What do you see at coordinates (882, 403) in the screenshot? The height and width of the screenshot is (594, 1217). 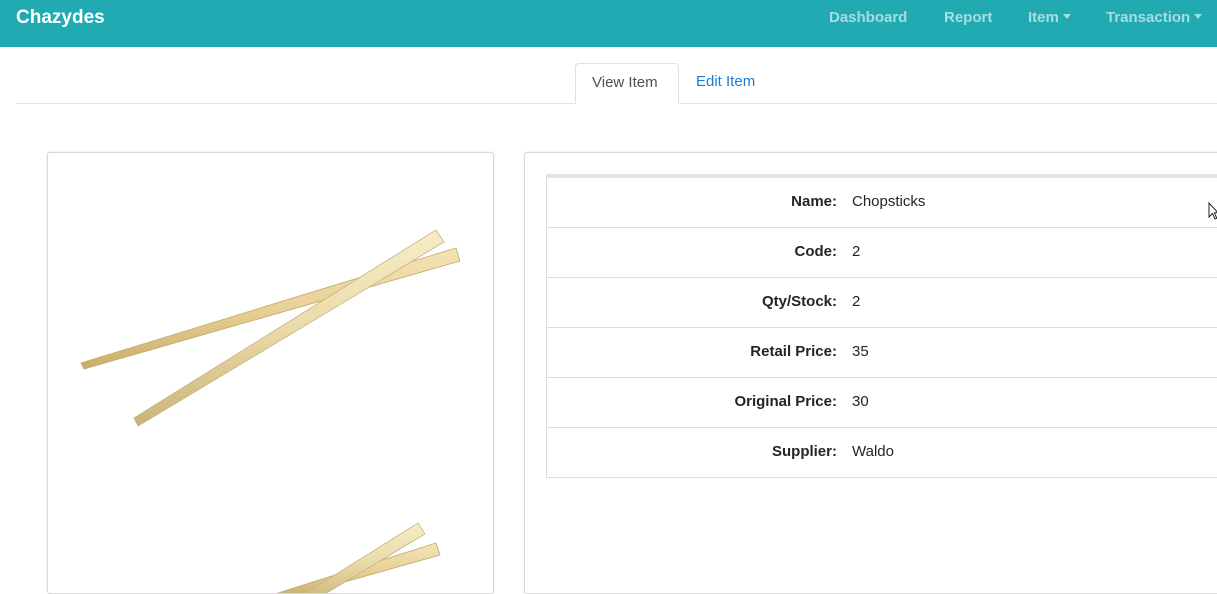 I see `table-row: Original Price: 30` at bounding box center [882, 403].